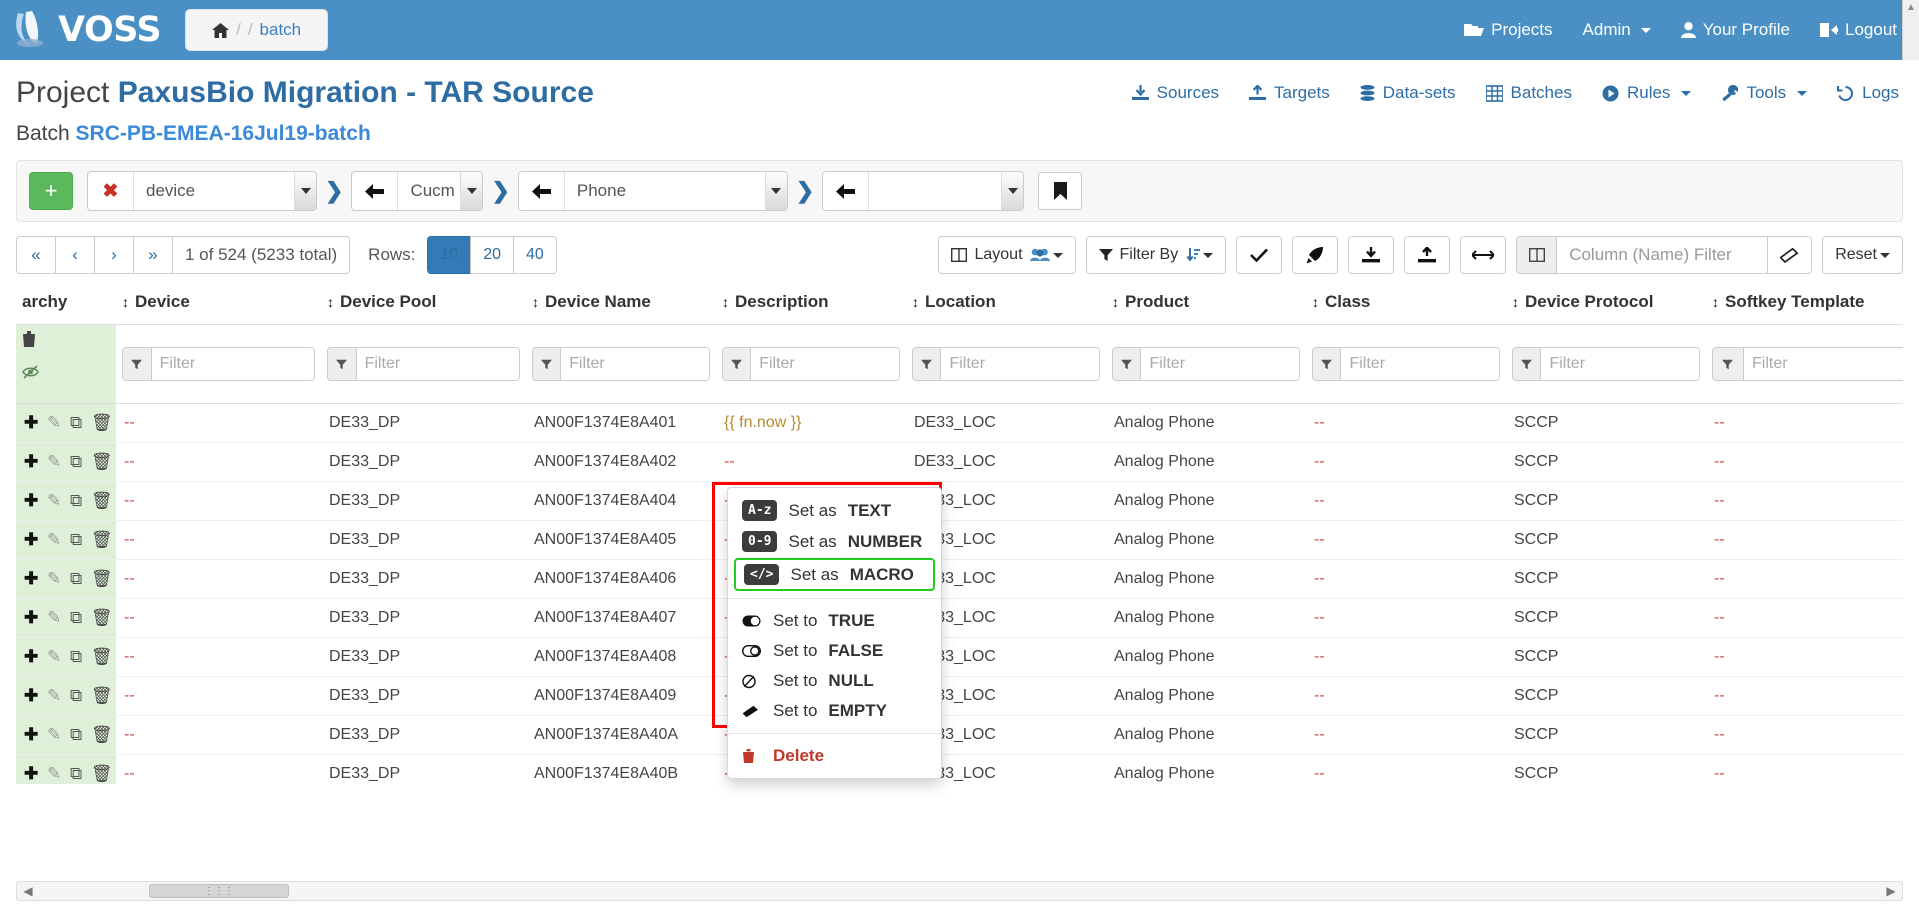 This screenshot has height=913, width=1919. What do you see at coordinates (811, 304) in the screenshot?
I see `col-header-description: ↕ Description` at bounding box center [811, 304].